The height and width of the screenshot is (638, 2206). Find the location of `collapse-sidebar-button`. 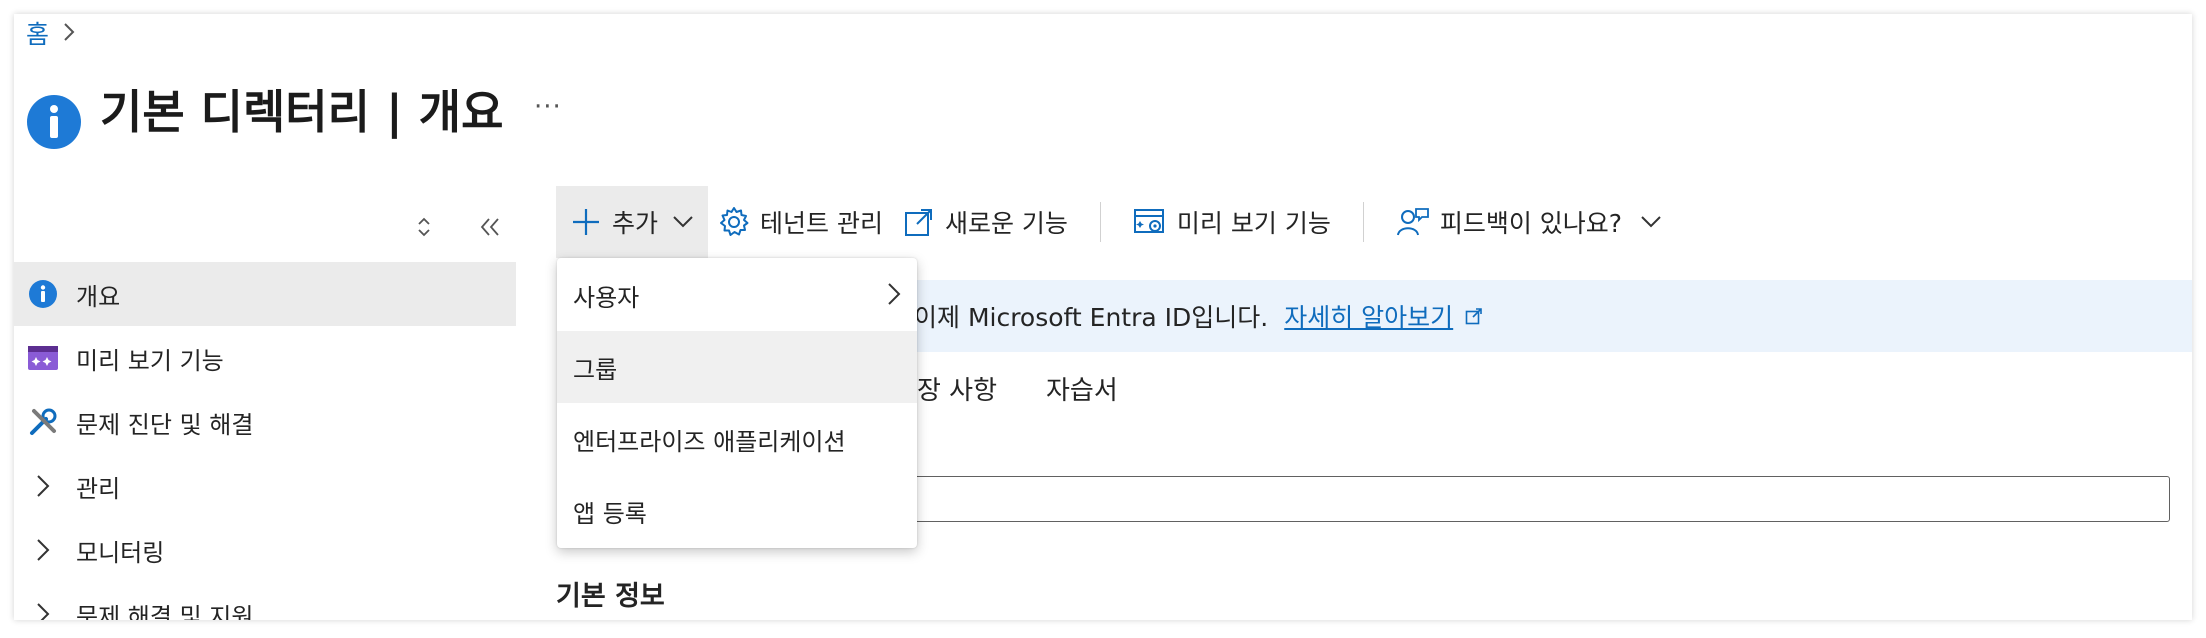

collapse-sidebar-button is located at coordinates (490, 227).